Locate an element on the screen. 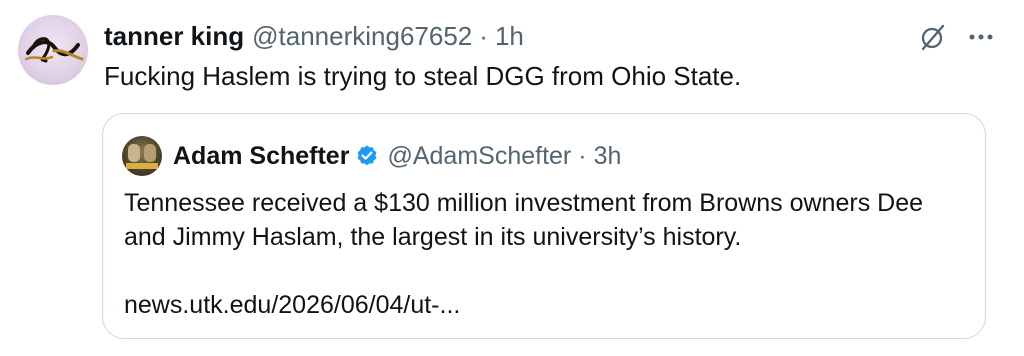 Image resolution: width=1024 pixels, height=356 pixels. author-avatar is located at coordinates (53, 50).